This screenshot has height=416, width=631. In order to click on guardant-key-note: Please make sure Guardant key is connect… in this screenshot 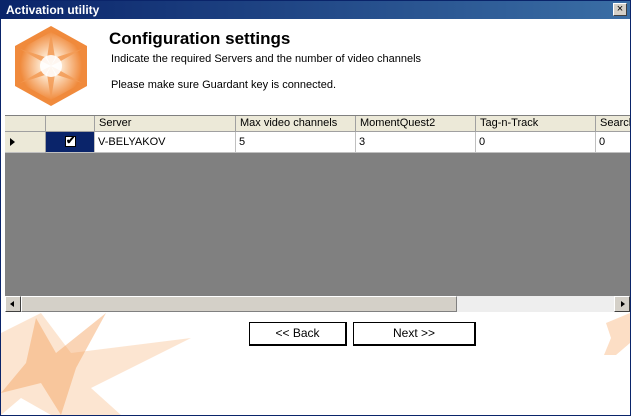, I will do `click(224, 85)`.